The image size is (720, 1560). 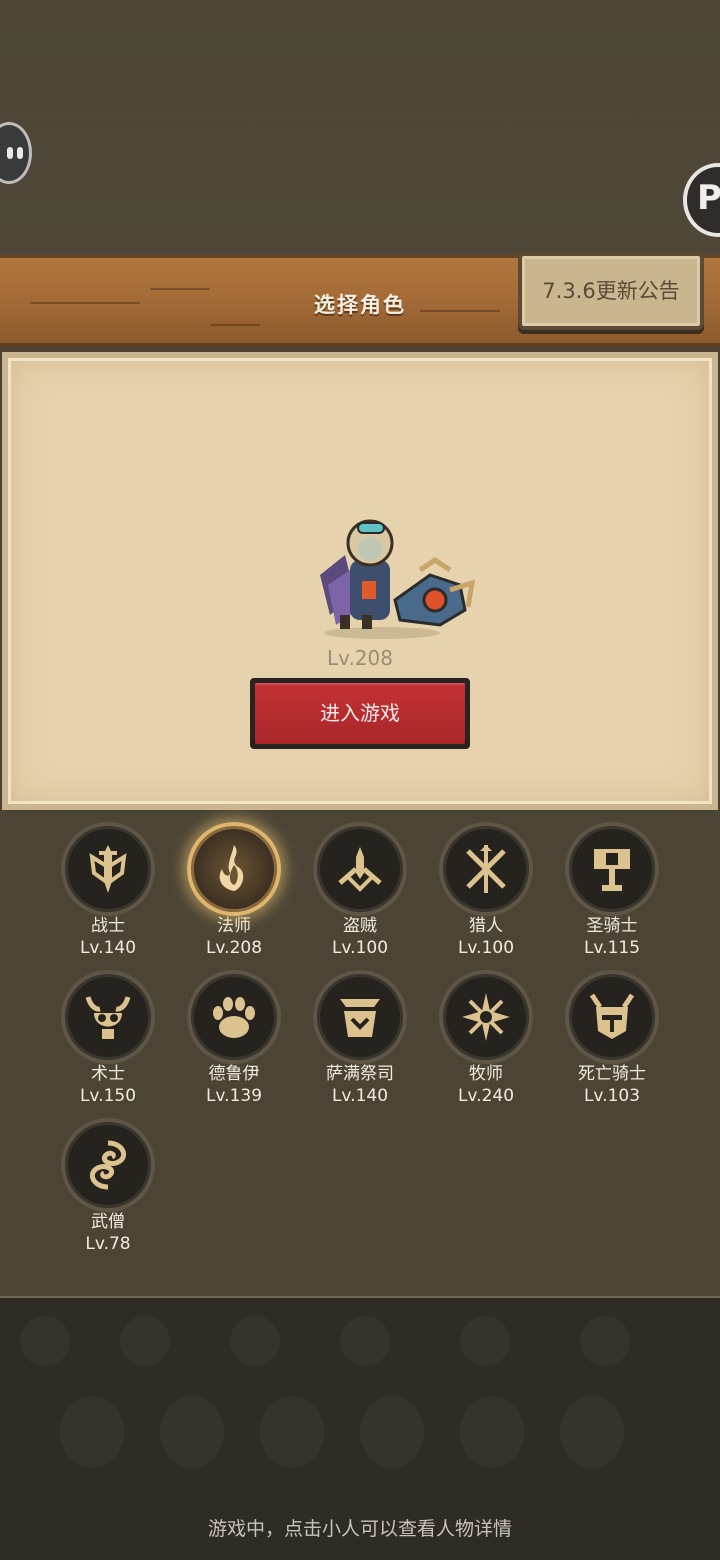 What do you see at coordinates (108, 1074) in the screenshot?
I see `class-name: 术士` at bounding box center [108, 1074].